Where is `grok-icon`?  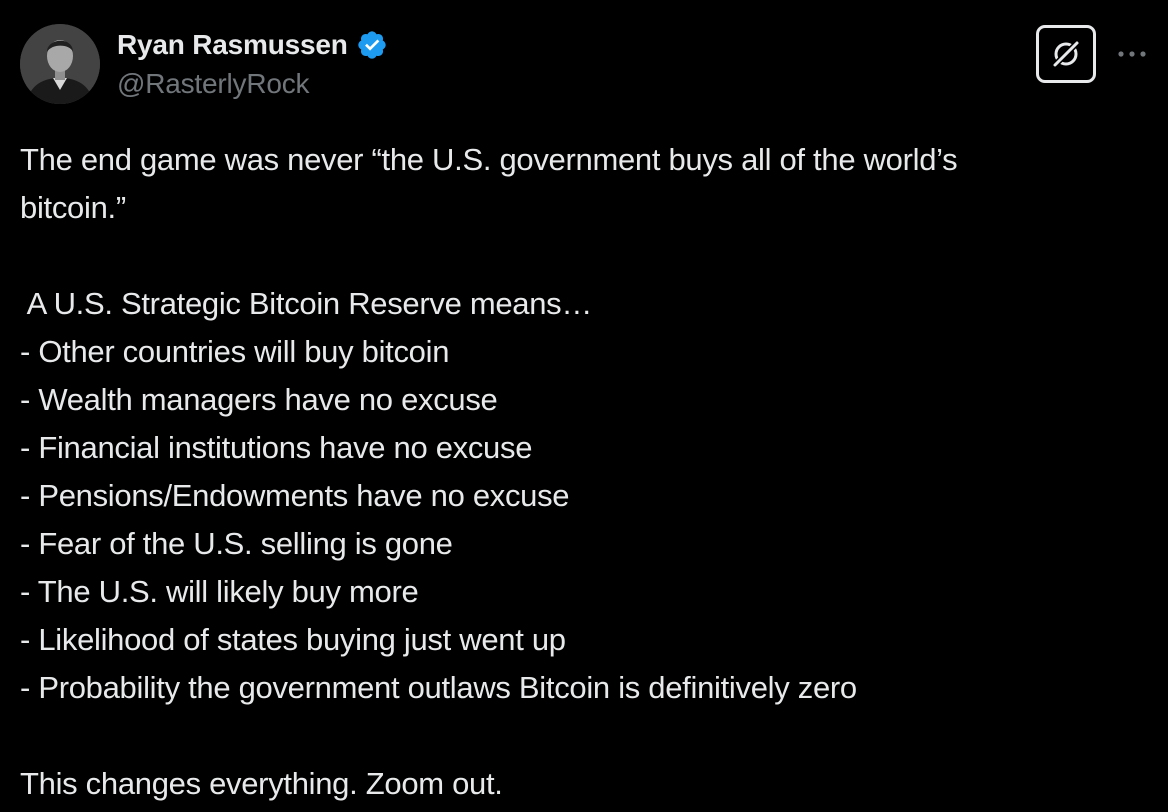 grok-icon is located at coordinates (1066, 54).